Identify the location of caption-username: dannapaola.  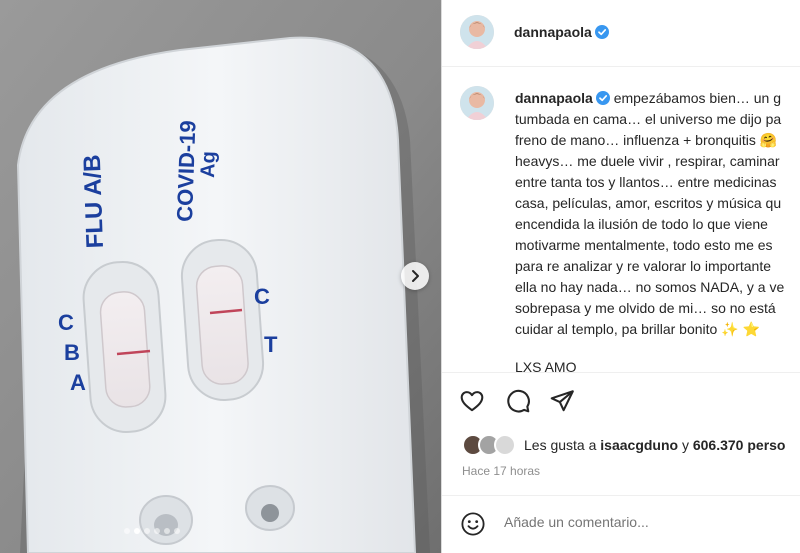
(554, 98).